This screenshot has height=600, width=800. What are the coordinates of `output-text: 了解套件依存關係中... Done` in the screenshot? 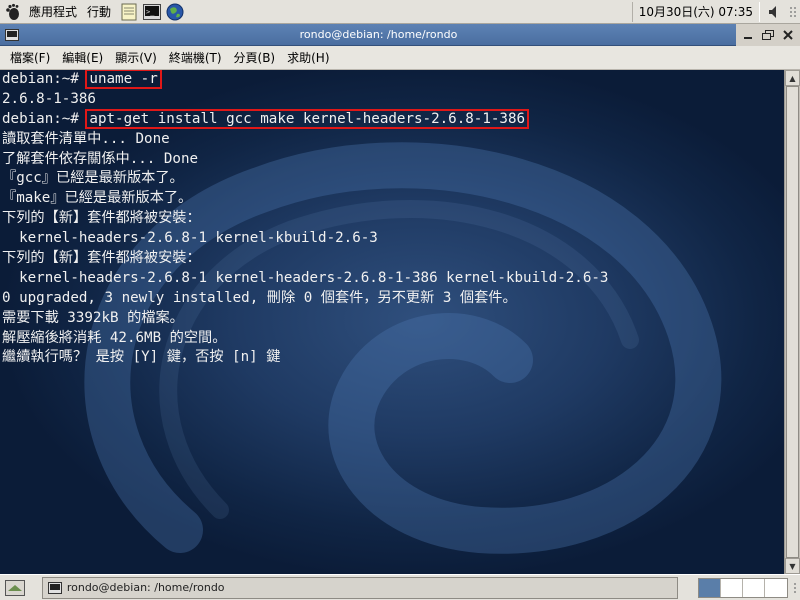 It's located at (100, 158).